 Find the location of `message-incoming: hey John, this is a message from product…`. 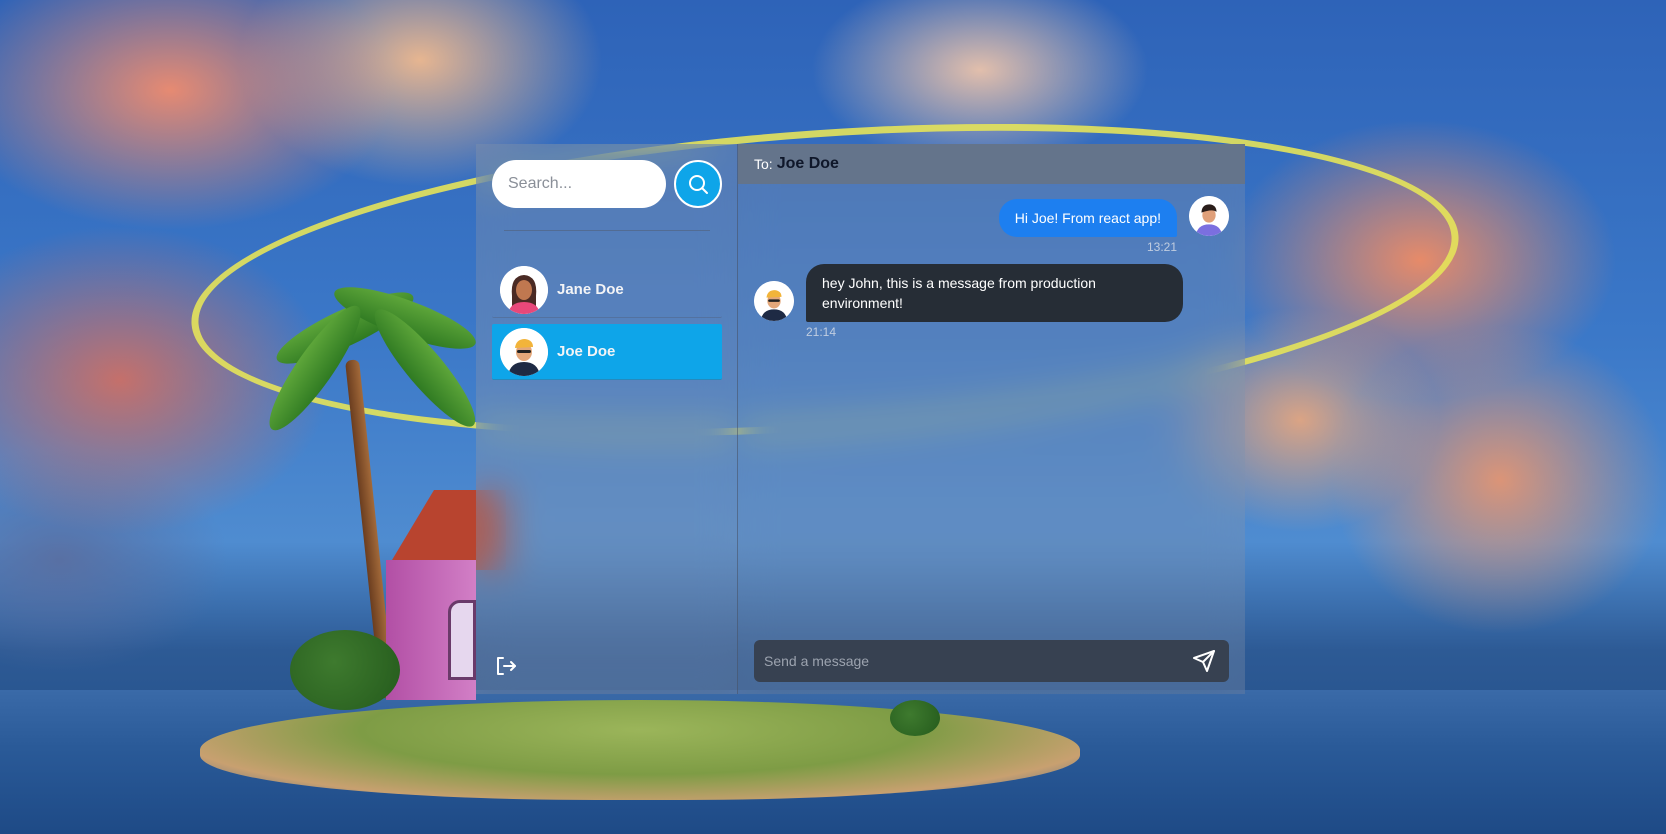

message-incoming: hey John, this is a message from product… is located at coordinates (991, 301).